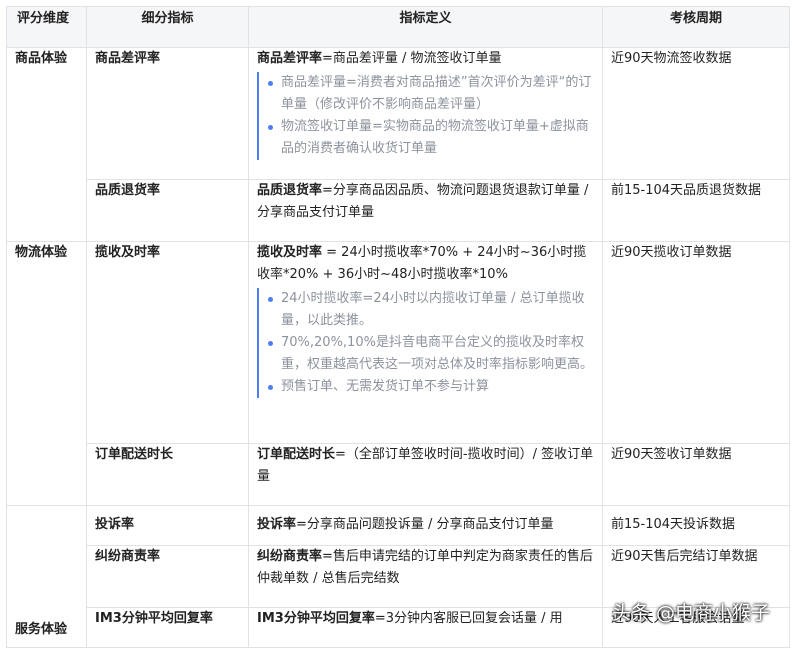 The width and height of the screenshot is (793, 648). What do you see at coordinates (167, 525) in the screenshot?
I see `metric-cell: 投诉率` at bounding box center [167, 525].